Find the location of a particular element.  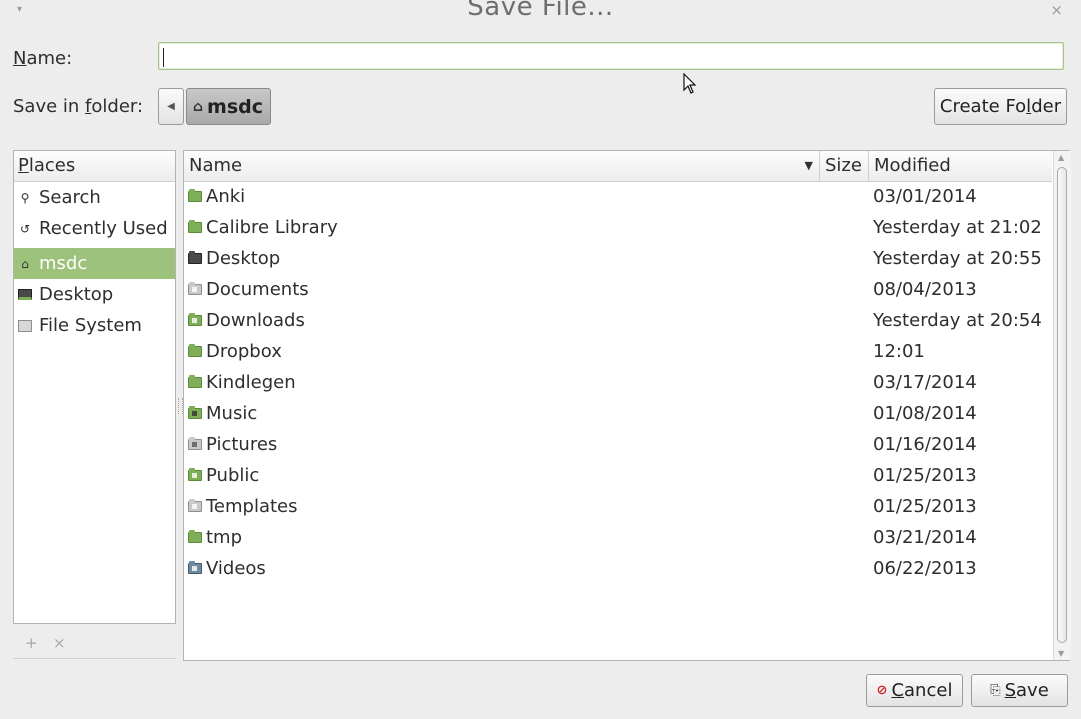

file-row-dropbox: Dropbox 12:01 is located at coordinates (618, 352).